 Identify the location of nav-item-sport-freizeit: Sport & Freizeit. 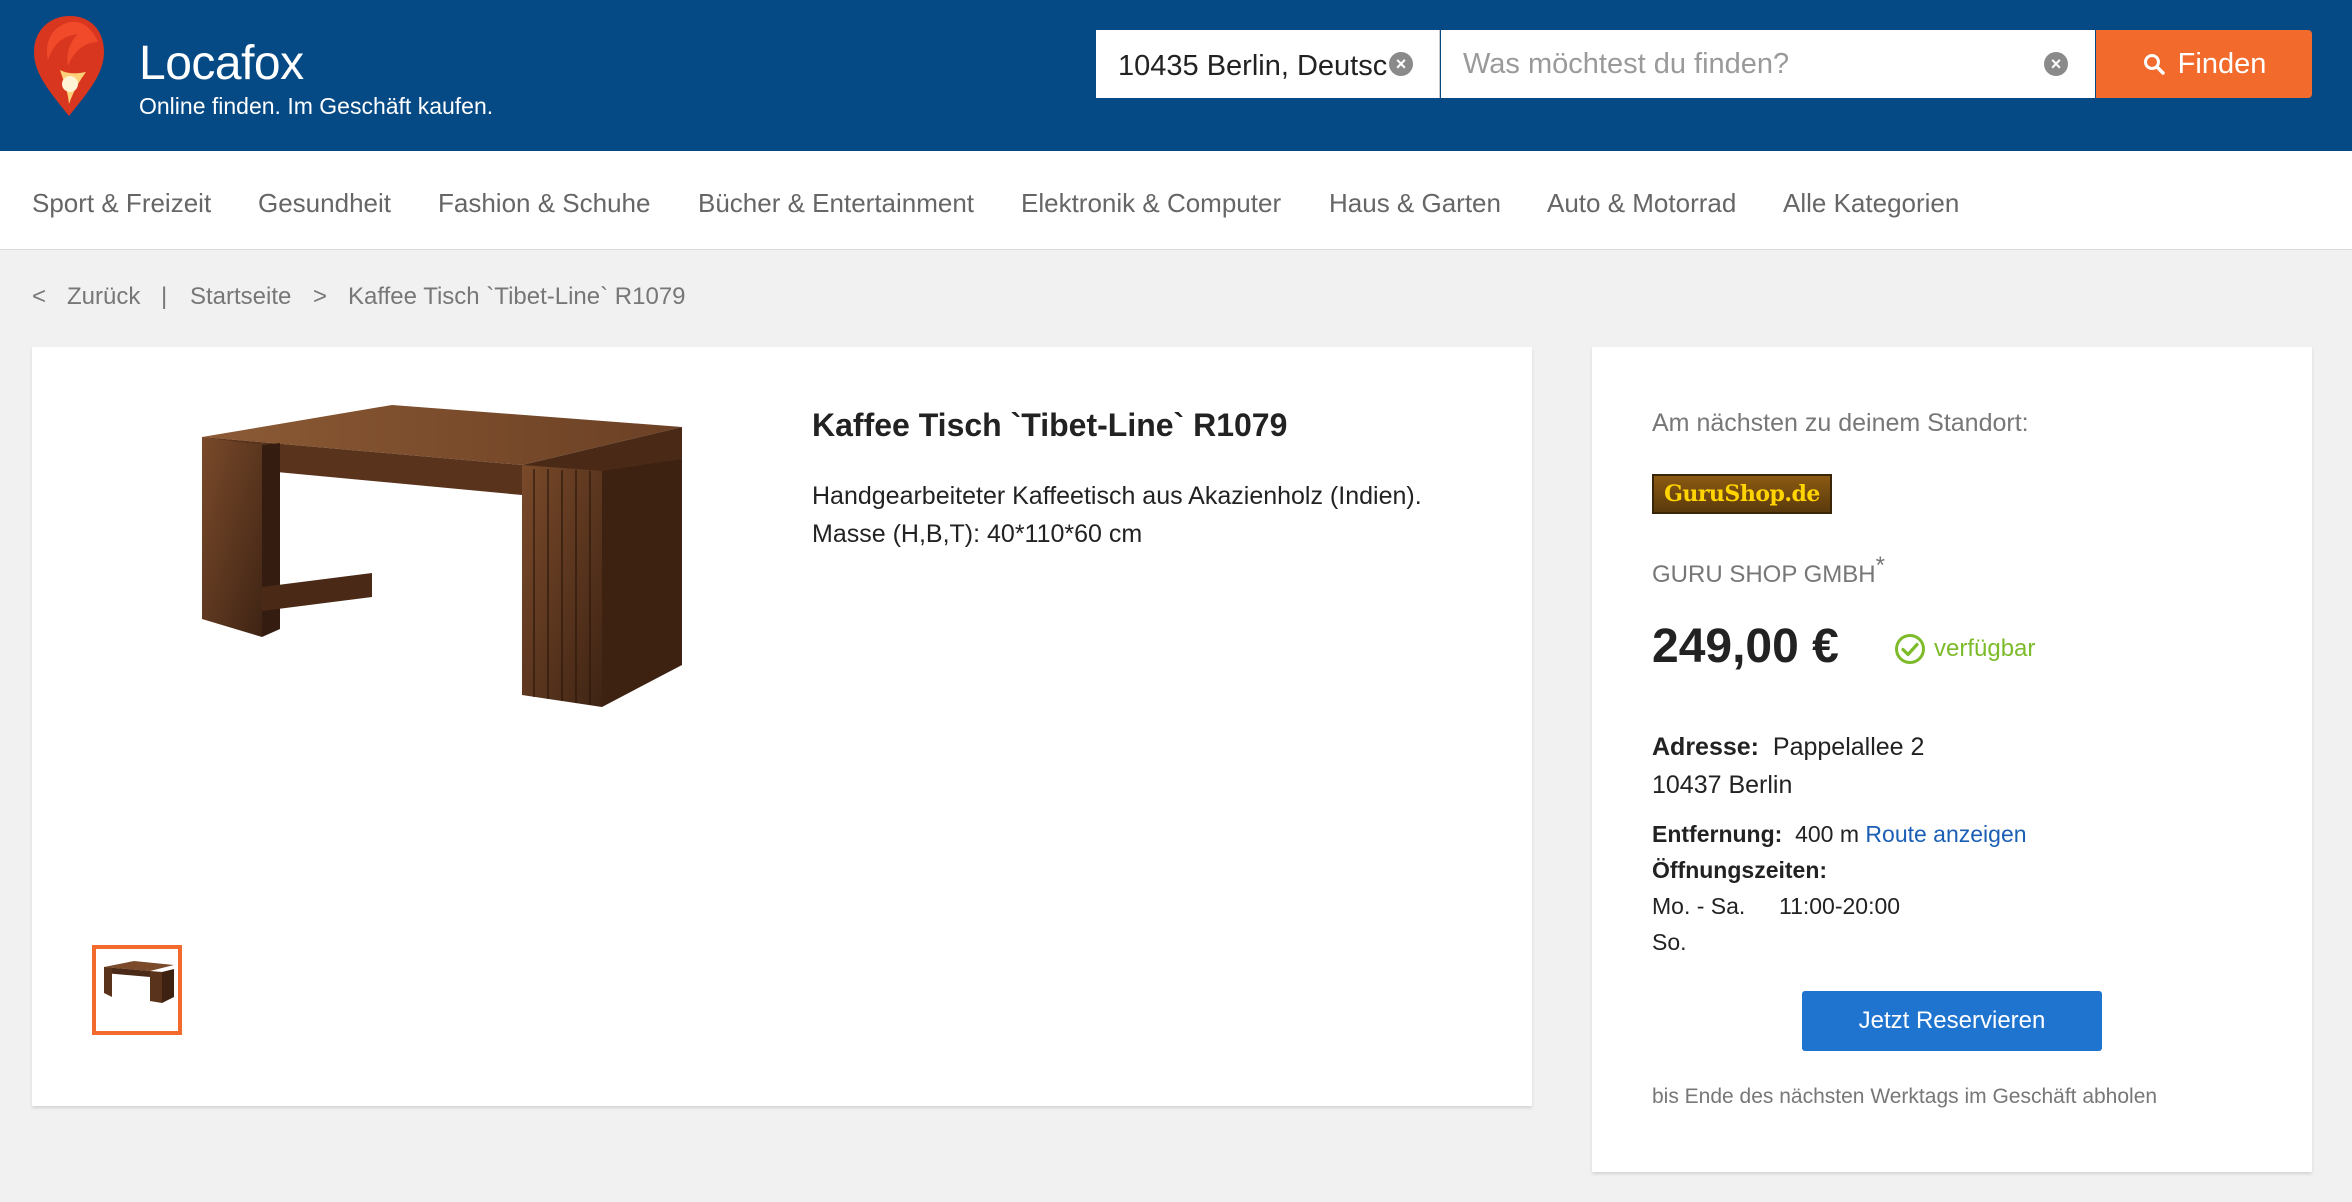
(121, 203).